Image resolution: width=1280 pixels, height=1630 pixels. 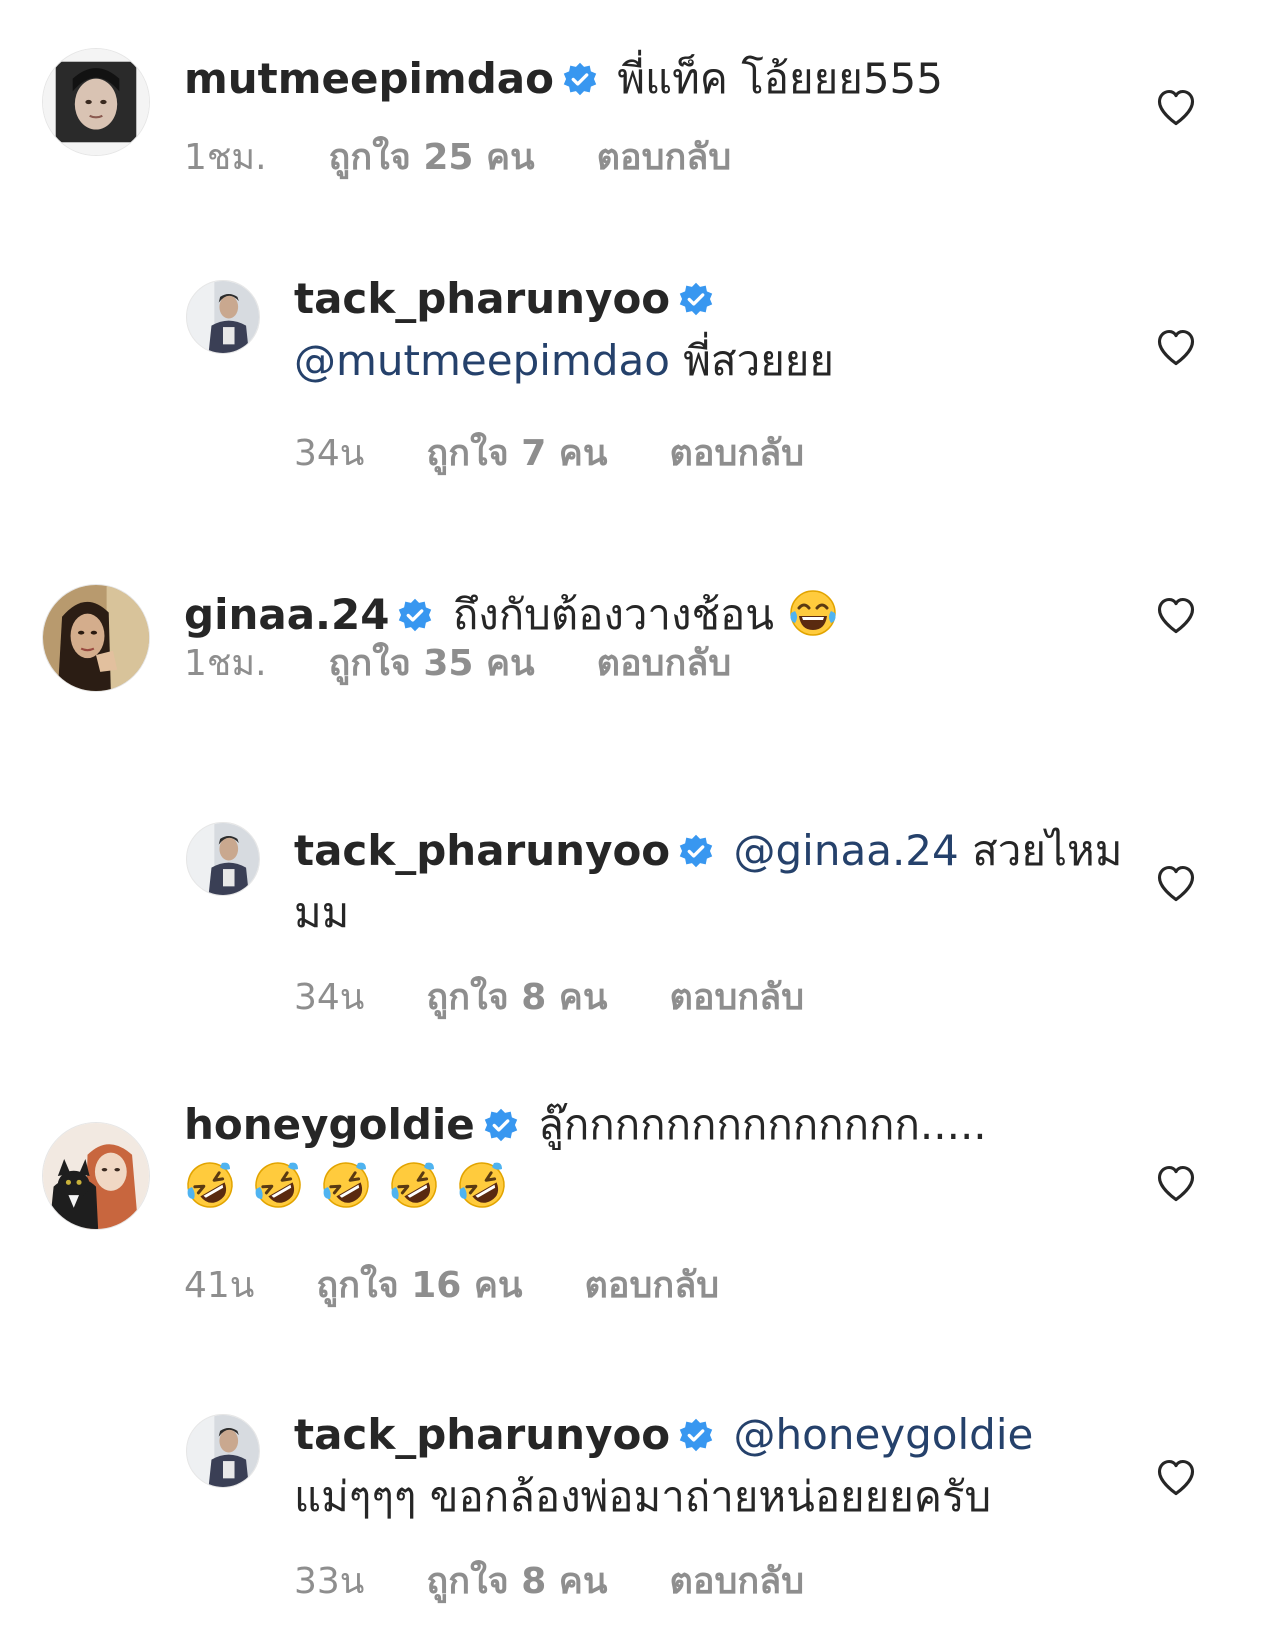 I want to click on username: mutmeepimdao, so click(x=369, y=78).